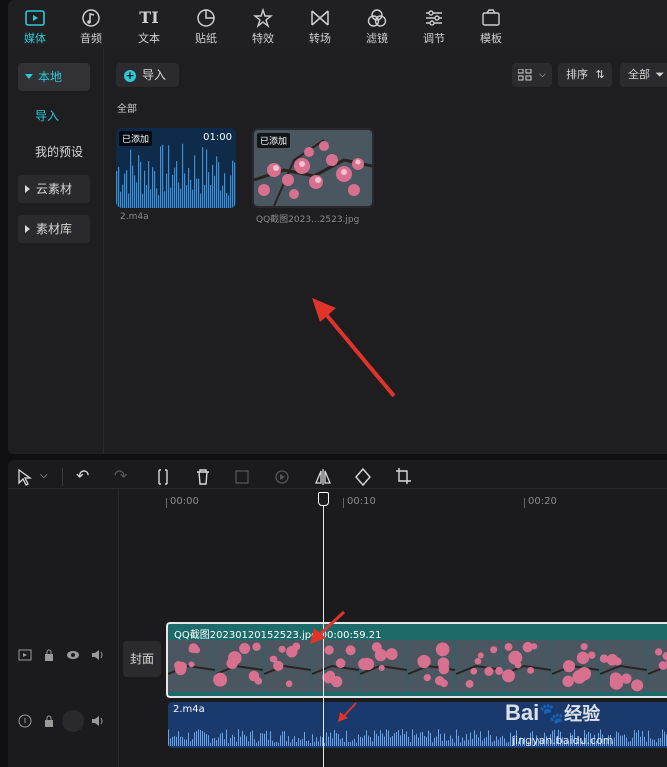 Image resolution: width=667 pixels, height=767 pixels. What do you see at coordinates (323, 499) in the screenshot?
I see `playhead-handle` at bounding box center [323, 499].